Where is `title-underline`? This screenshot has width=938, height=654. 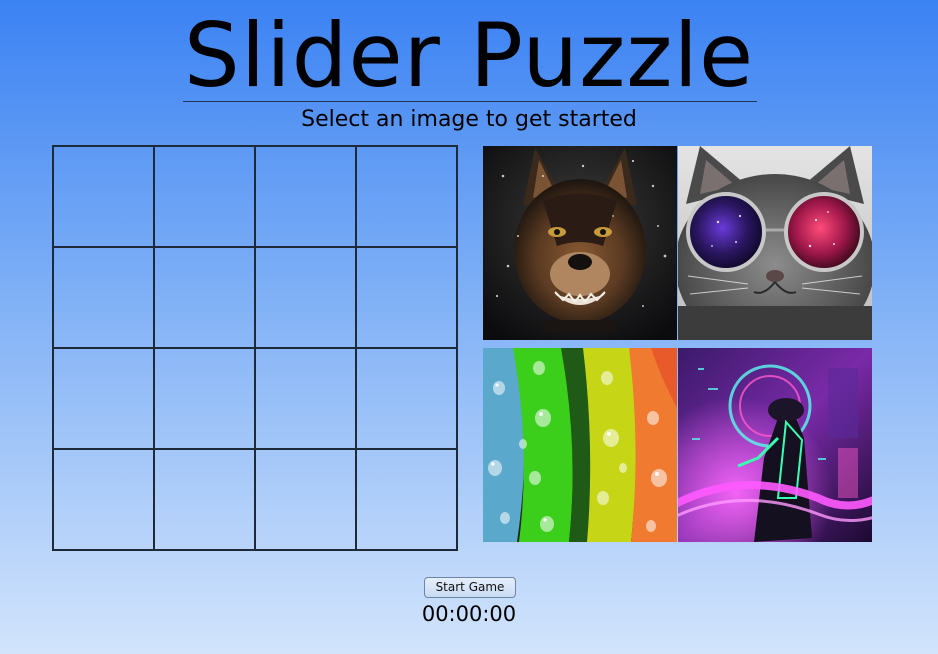
title-underline is located at coordinates (470, 101).